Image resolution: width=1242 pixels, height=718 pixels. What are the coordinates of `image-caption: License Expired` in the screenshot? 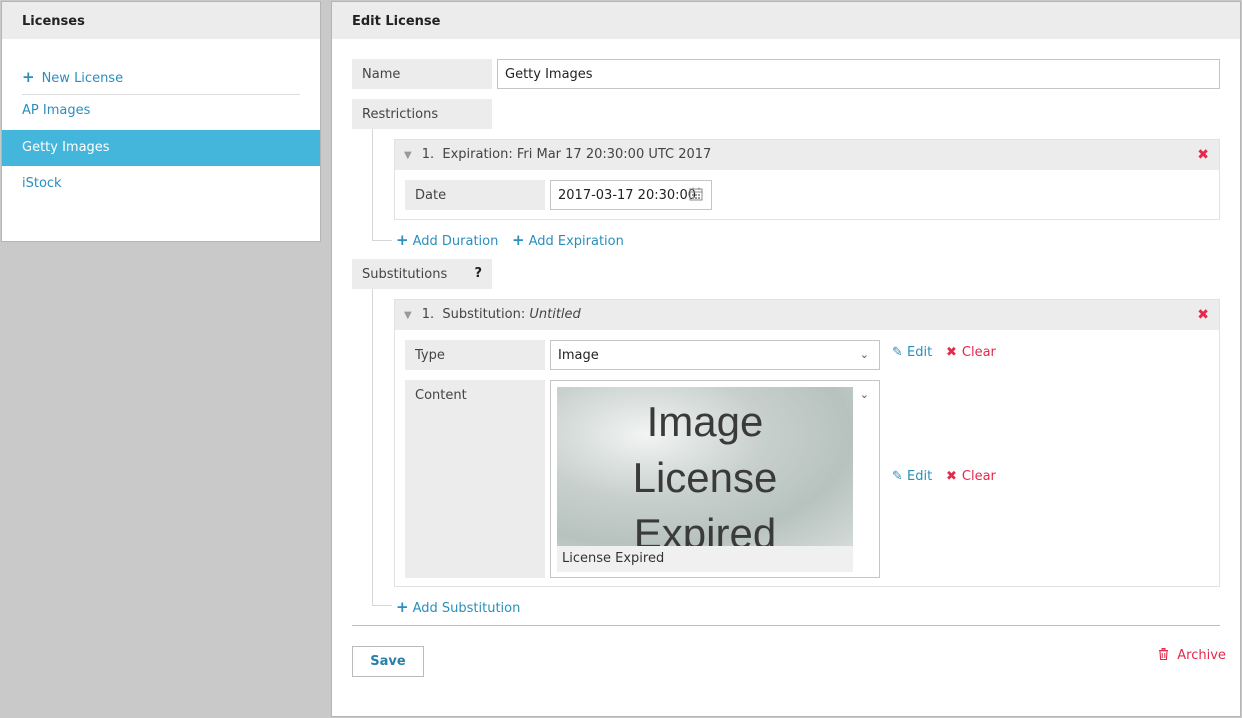 It's located at (705, 559).